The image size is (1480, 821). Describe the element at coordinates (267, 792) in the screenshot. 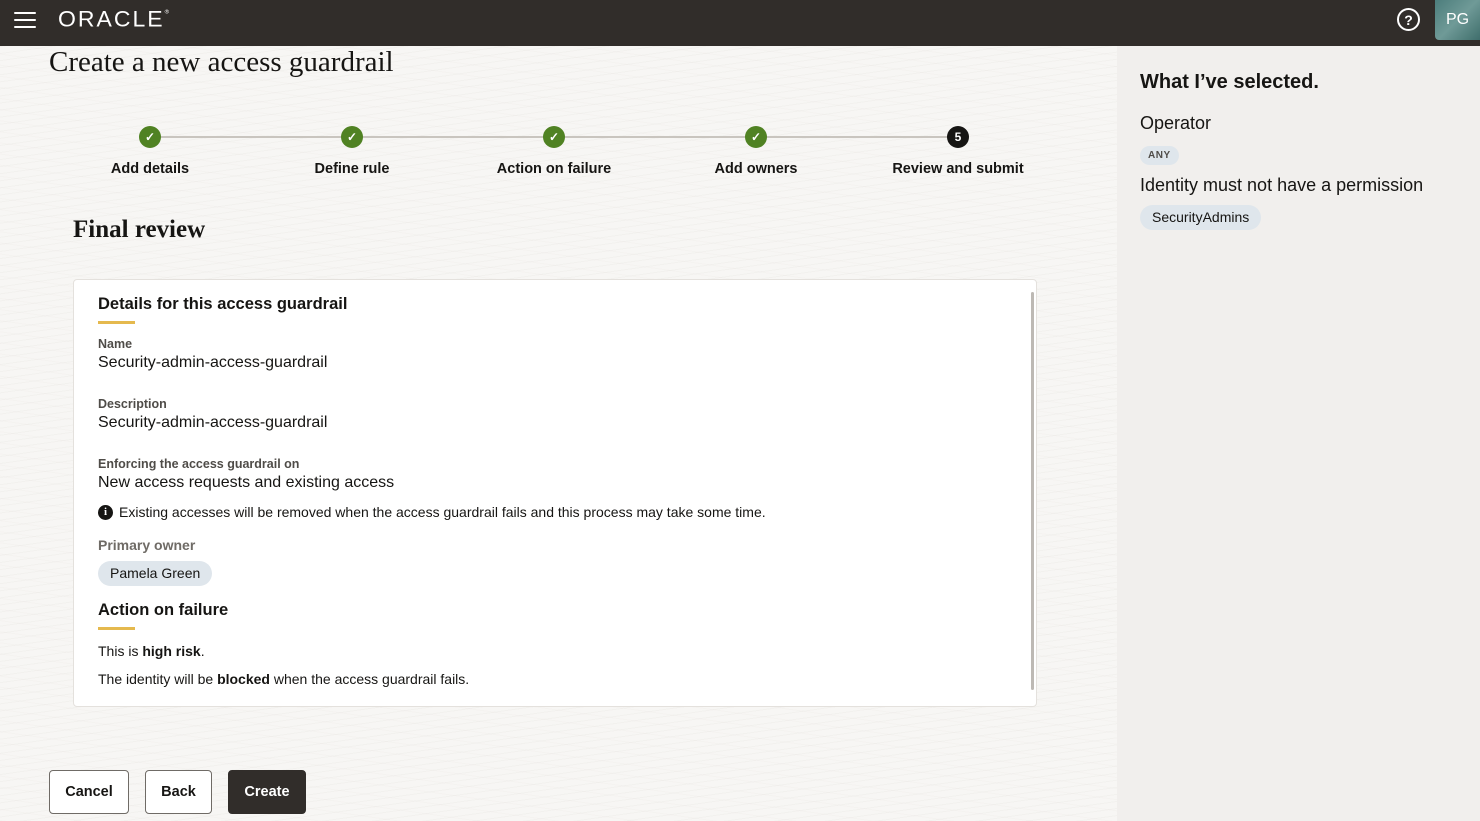

I see `create-button: Create` at that location.